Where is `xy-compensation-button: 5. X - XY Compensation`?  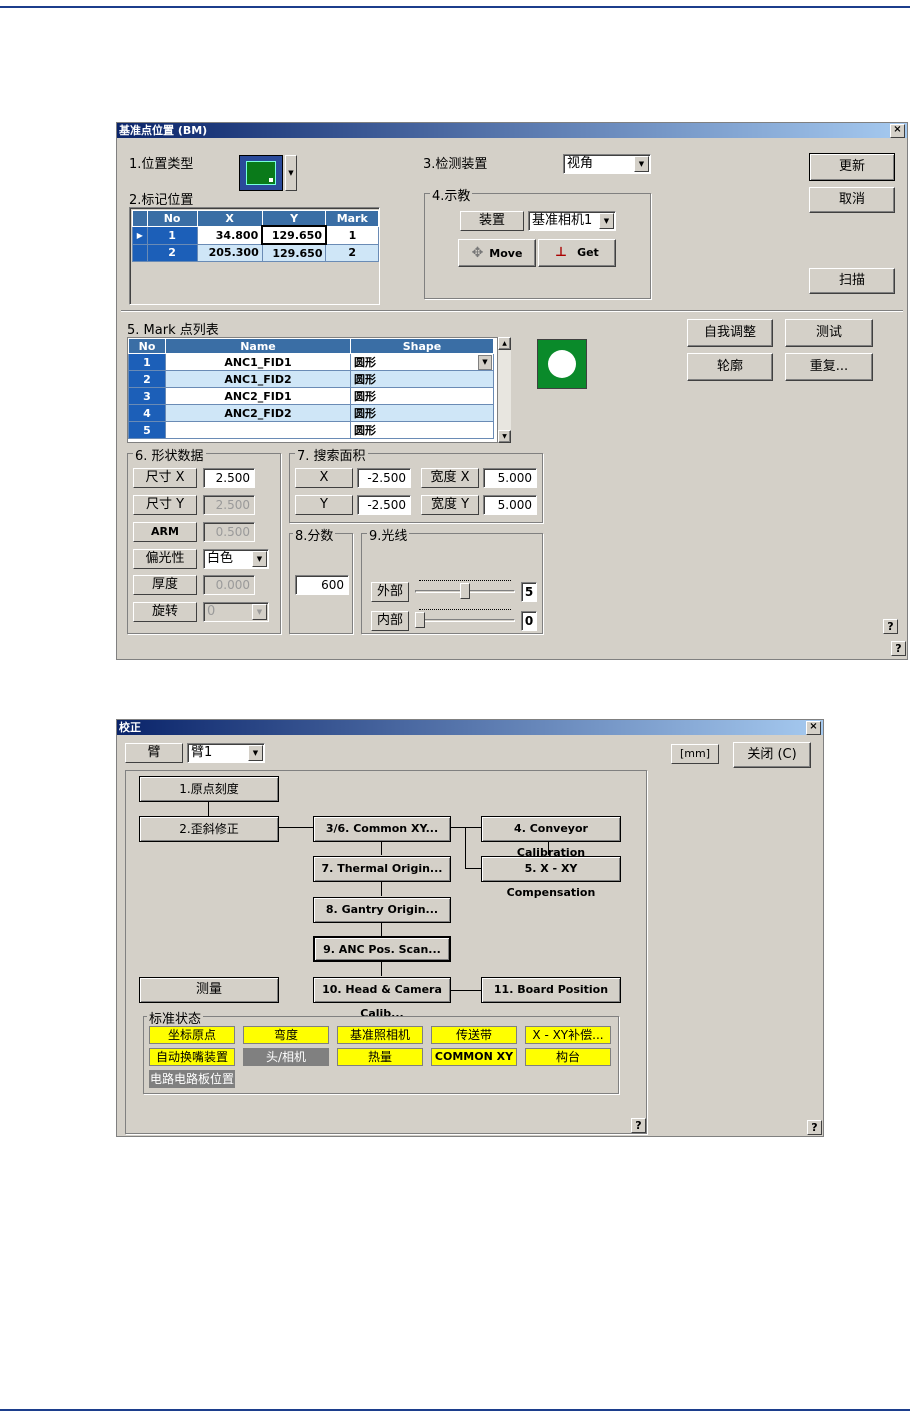 xy-compensation-button: 5. X - XY Compensation is located at coordinates (551, 877).